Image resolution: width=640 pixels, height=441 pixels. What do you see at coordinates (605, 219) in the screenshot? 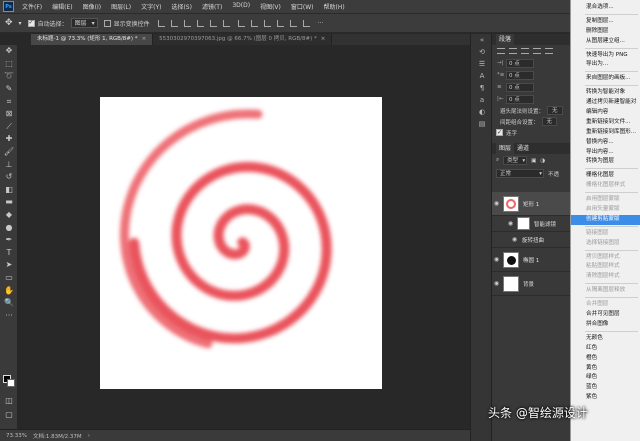
I see `context-menu-item: 创建剪贴蒙版` at bounding box center [605, 219].